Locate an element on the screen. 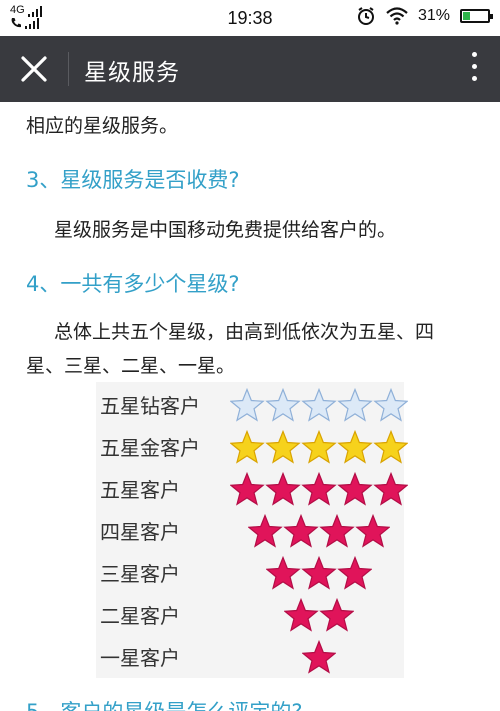 The image size is (500, 711). intro-text: 相应的星级服务。 is located at coordinates (102, 126).